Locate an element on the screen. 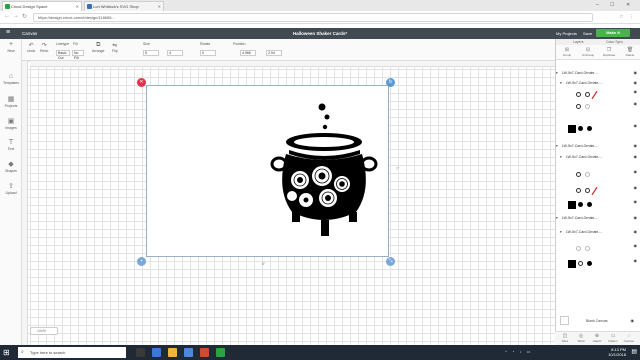 The image size is (640, 360). make-it-button: Make It is located at coordinates (613, 33).